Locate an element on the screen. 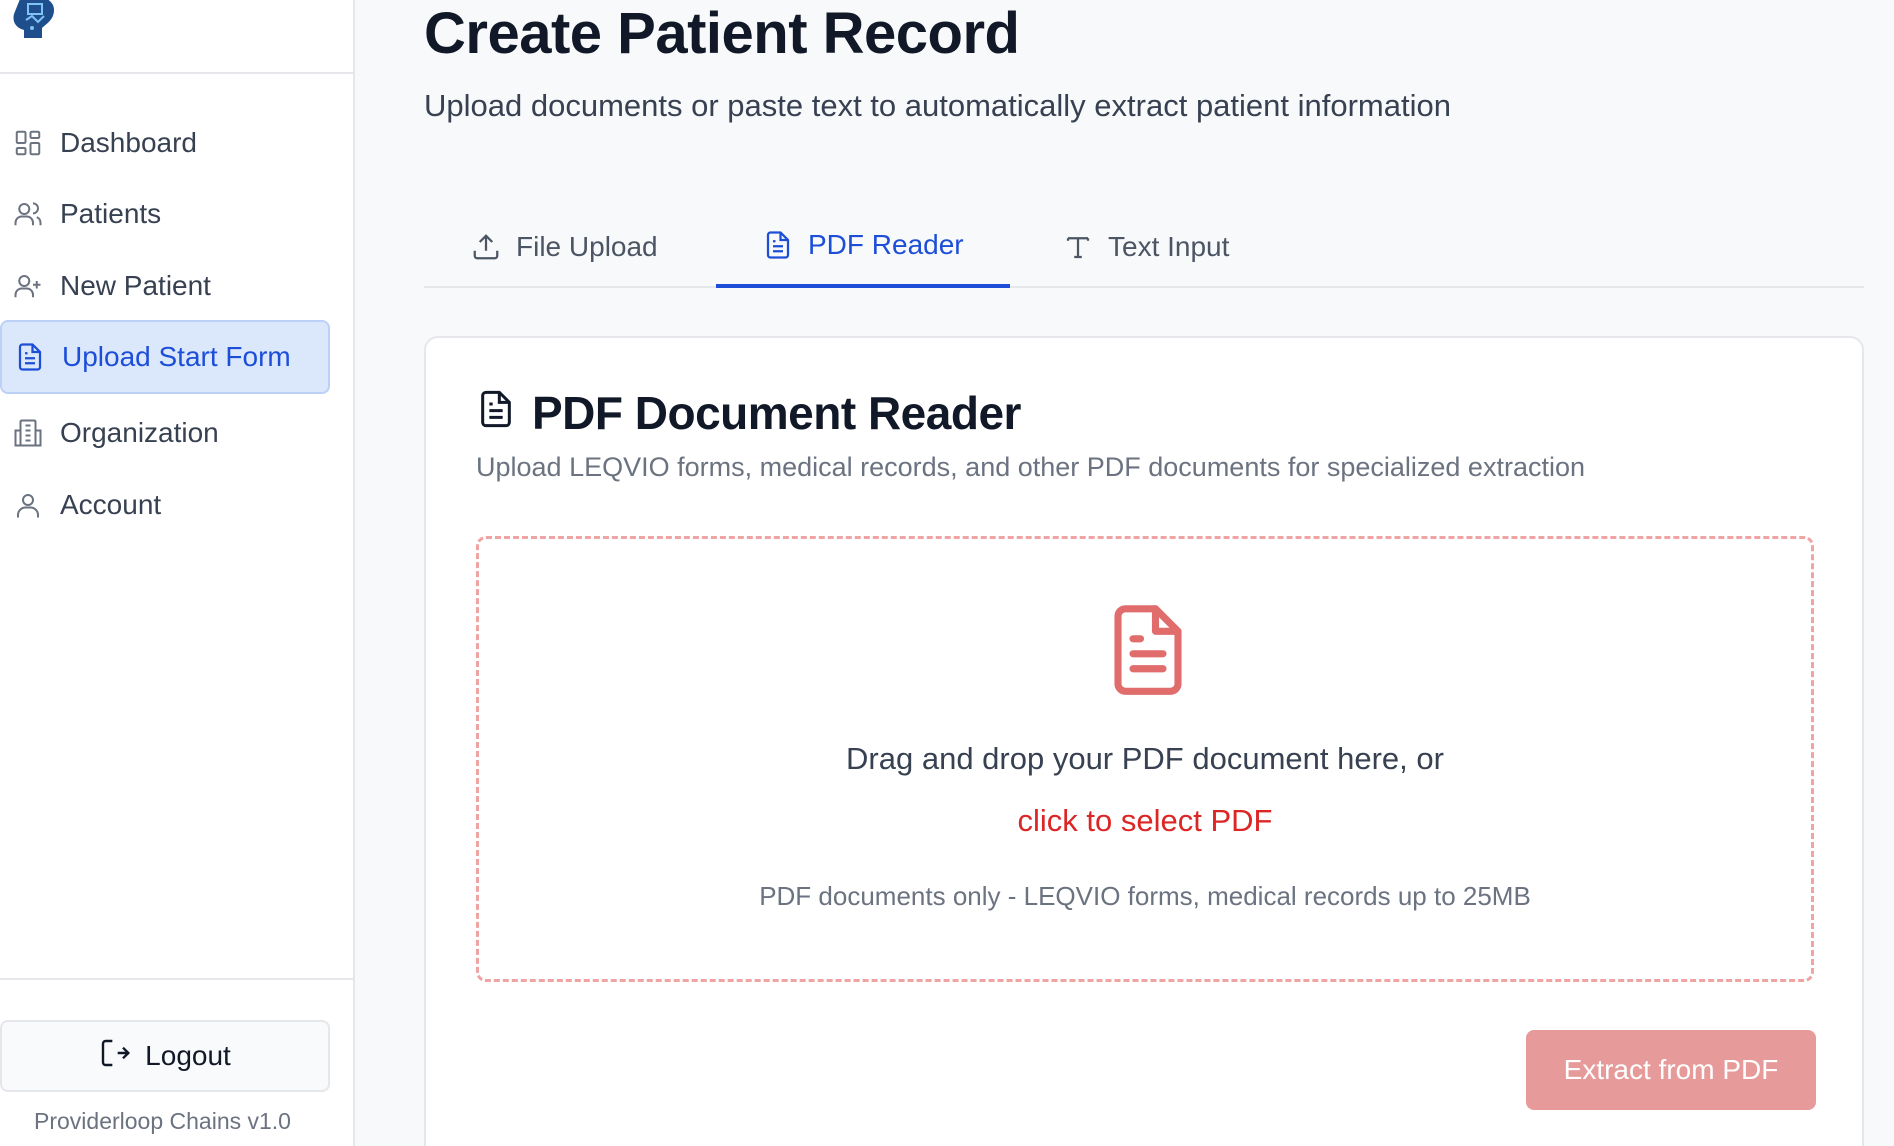  tab-text-input: Text Input is located at coordinates (1145, 247).